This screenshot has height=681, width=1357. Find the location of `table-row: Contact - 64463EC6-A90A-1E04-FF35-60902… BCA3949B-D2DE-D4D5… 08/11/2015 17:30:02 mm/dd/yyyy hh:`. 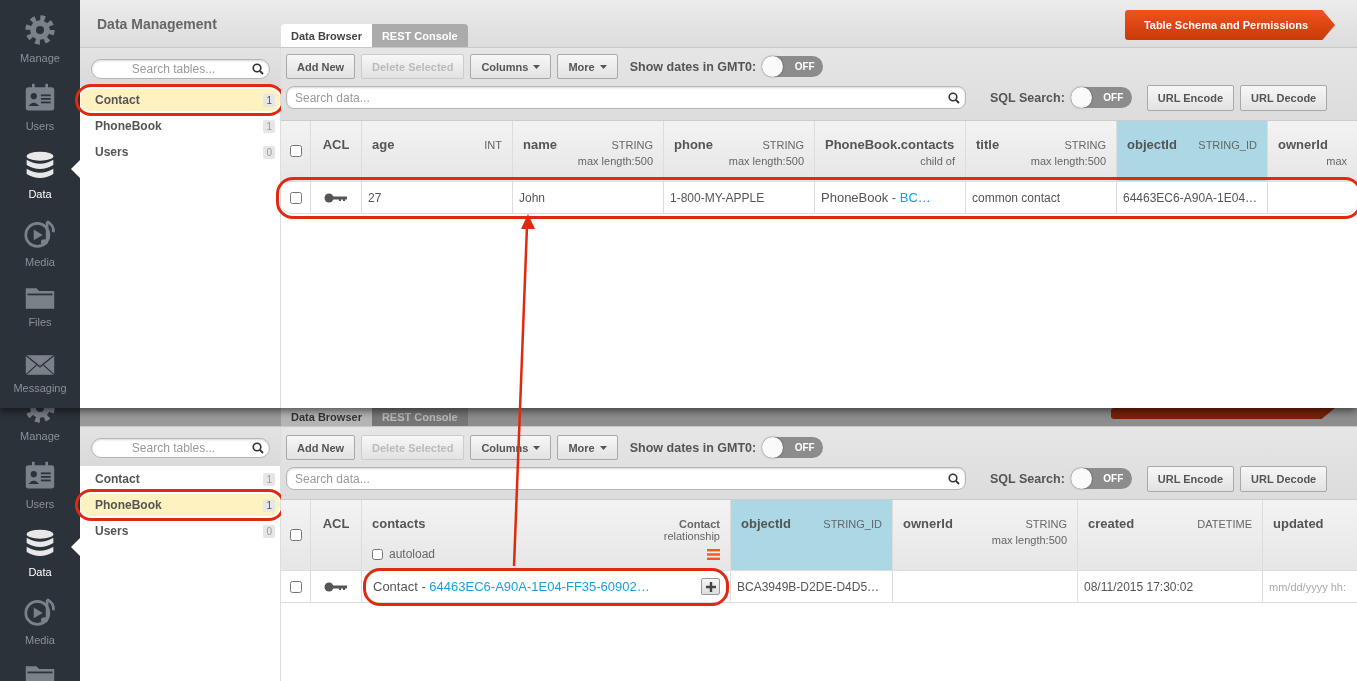

table-row: Contact - 64463EC6-A90A-1E04-FF35-60902… BCA3949B-D2DE-D4D5… 08/11/2015 17:30:02 mm/dd/yyyy hh: is located at coordinates (819, 587).